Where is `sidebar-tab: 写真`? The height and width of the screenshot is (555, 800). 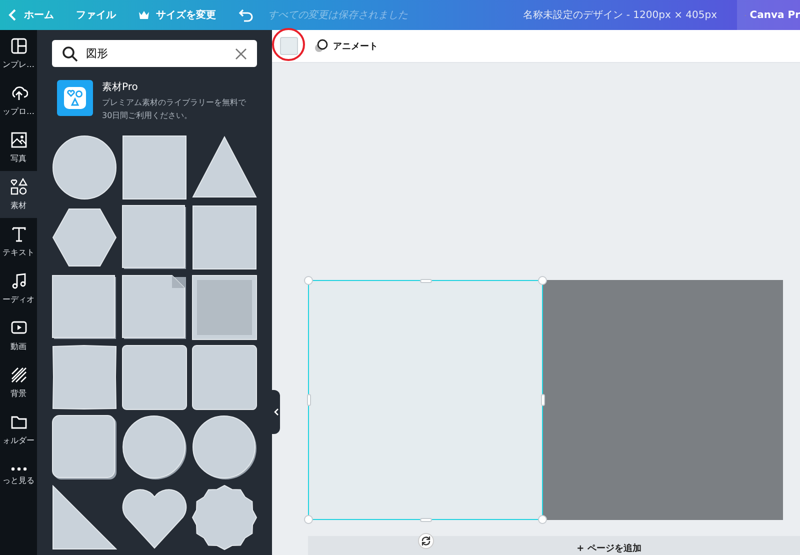 sidebar-tab: 写真 is located at coordinates (18, 147).